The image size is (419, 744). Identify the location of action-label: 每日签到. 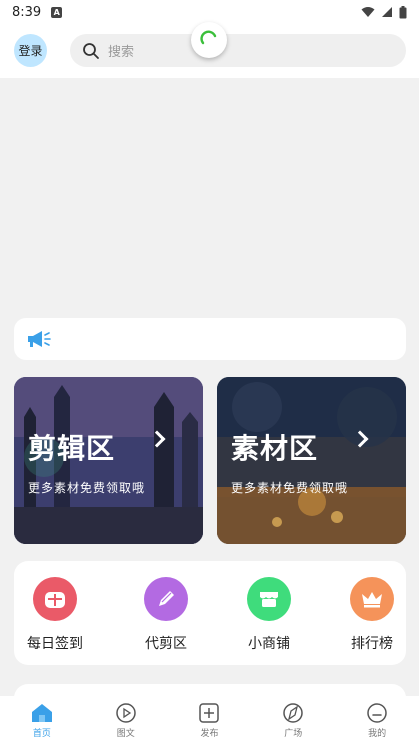
(55, 644).